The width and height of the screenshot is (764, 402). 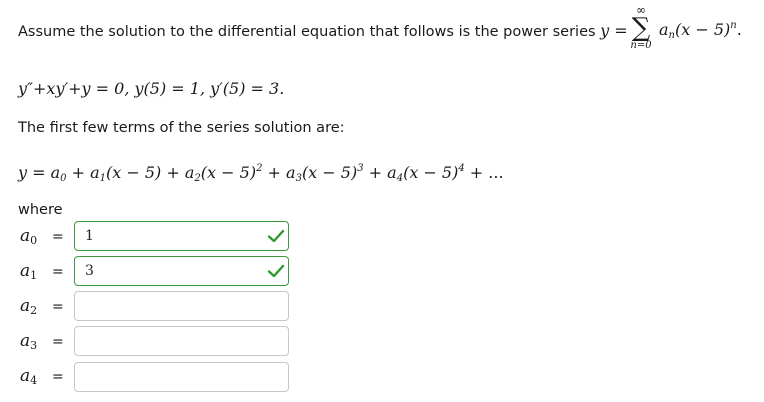 I want to click on coef-label-a3: a3, so click(x=28, y=341).